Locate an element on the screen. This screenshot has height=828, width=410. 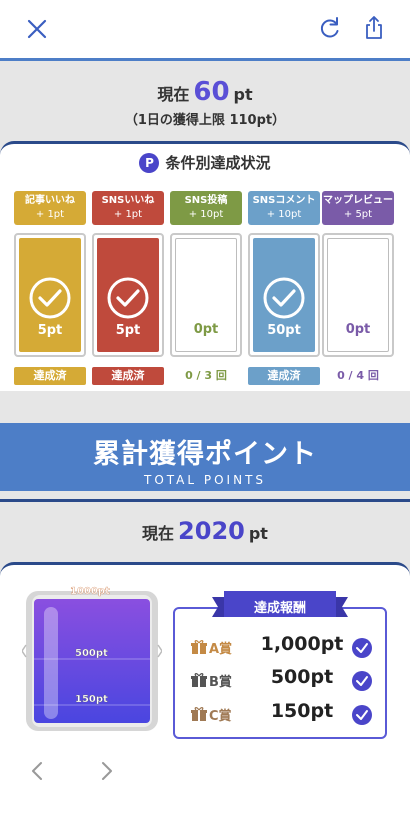
total-current-points: 現在 2020 pt is located at coordinates (205, 531).